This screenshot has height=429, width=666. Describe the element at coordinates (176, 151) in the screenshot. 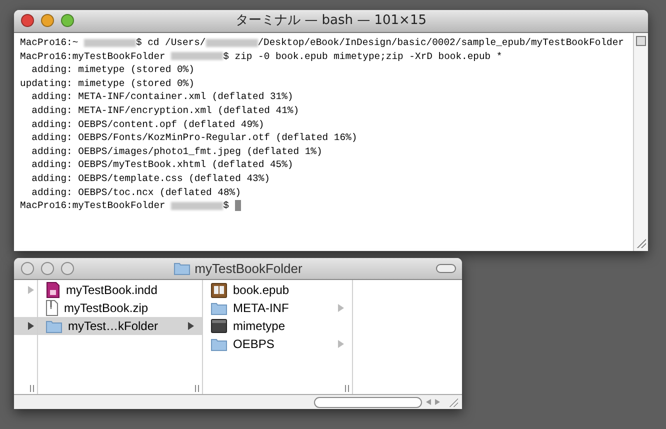

I see `terminal-line: adding: OEBPS/images/photo1_fmt.jpeg (deflated 1%)` at that location.